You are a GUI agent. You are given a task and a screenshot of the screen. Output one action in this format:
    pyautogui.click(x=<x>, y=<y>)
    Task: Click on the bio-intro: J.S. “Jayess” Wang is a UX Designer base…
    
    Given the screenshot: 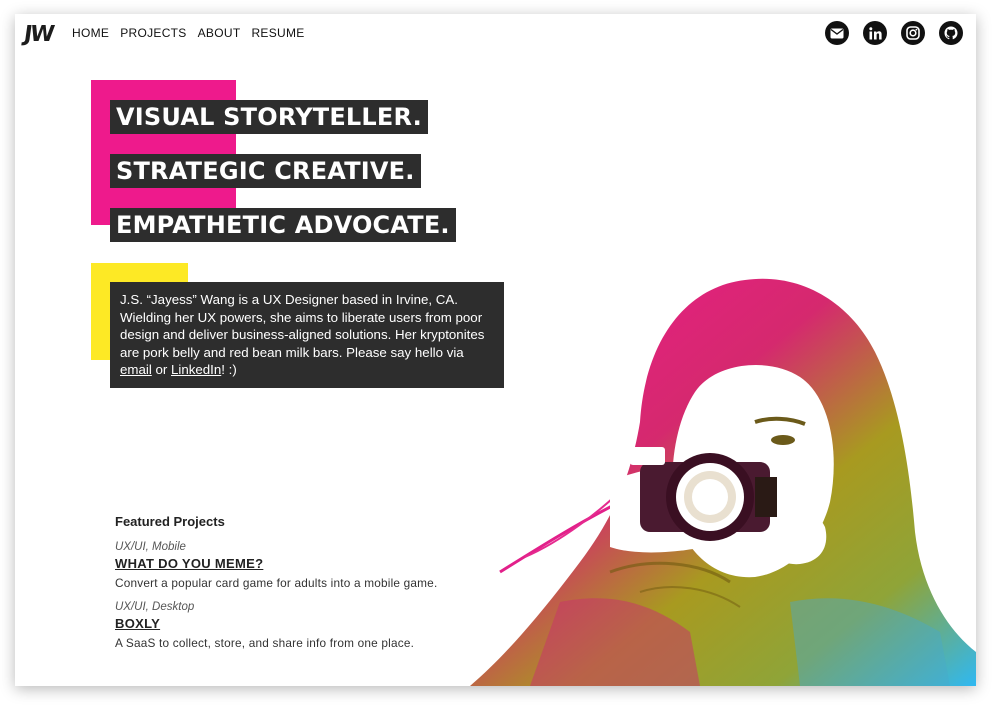 What is the action you would take?
    pyautogui.click(x=302, y=326)
    